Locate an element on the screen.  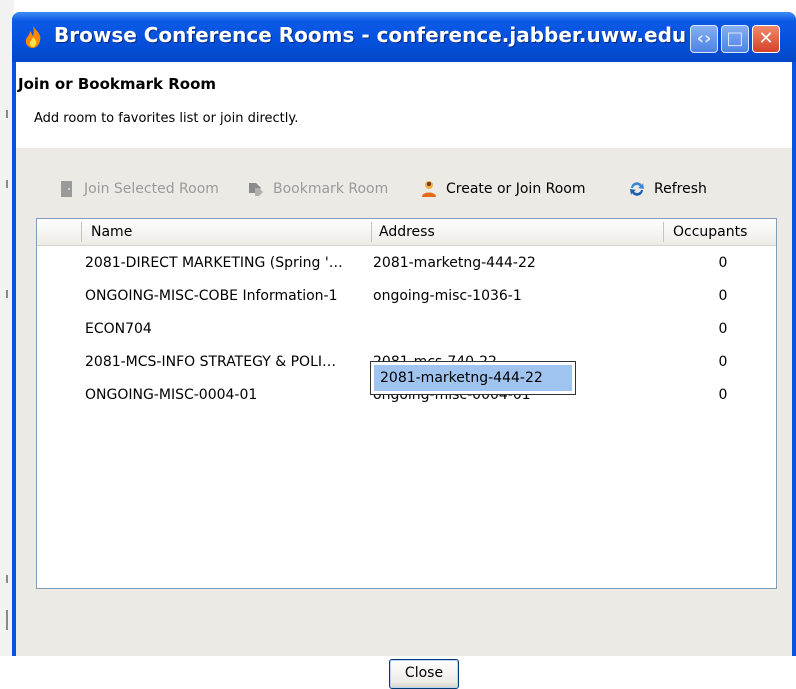
room-name: ONGOING-MISC-COBE Information-1 is located at coordinates (211, 296).